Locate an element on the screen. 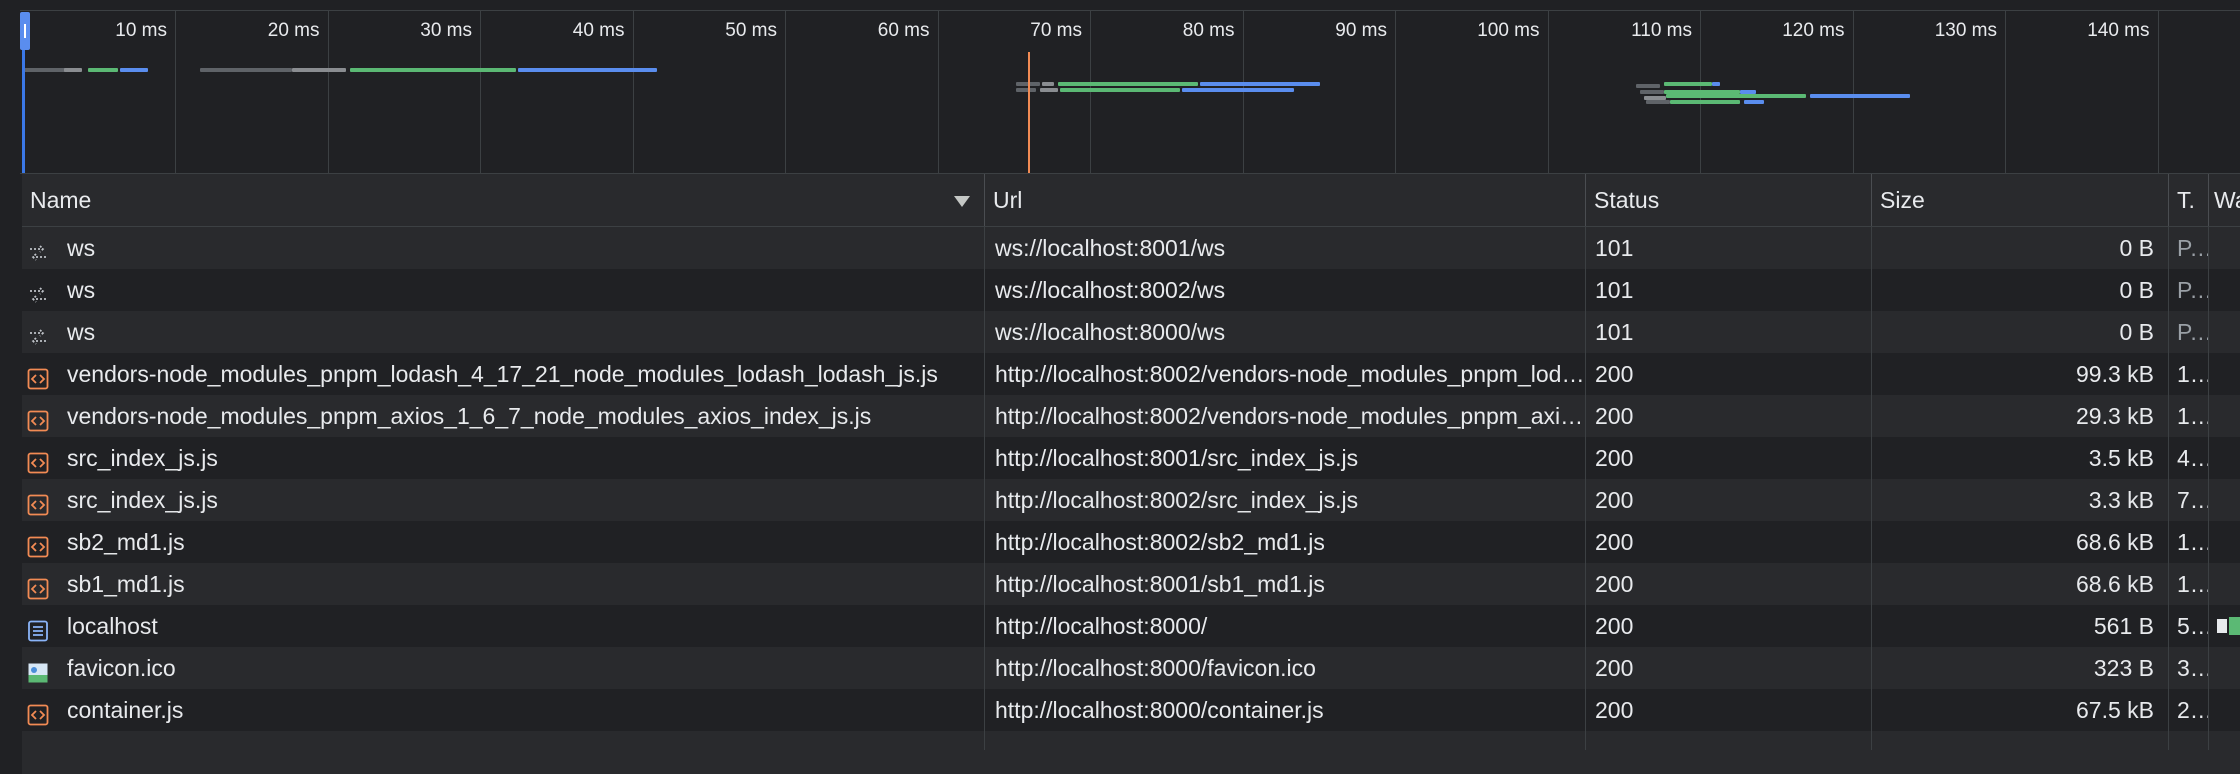 The image size is (2240, 774). url-cell: http://localhost:8000/container.js is located at coordinates (1285, 710).